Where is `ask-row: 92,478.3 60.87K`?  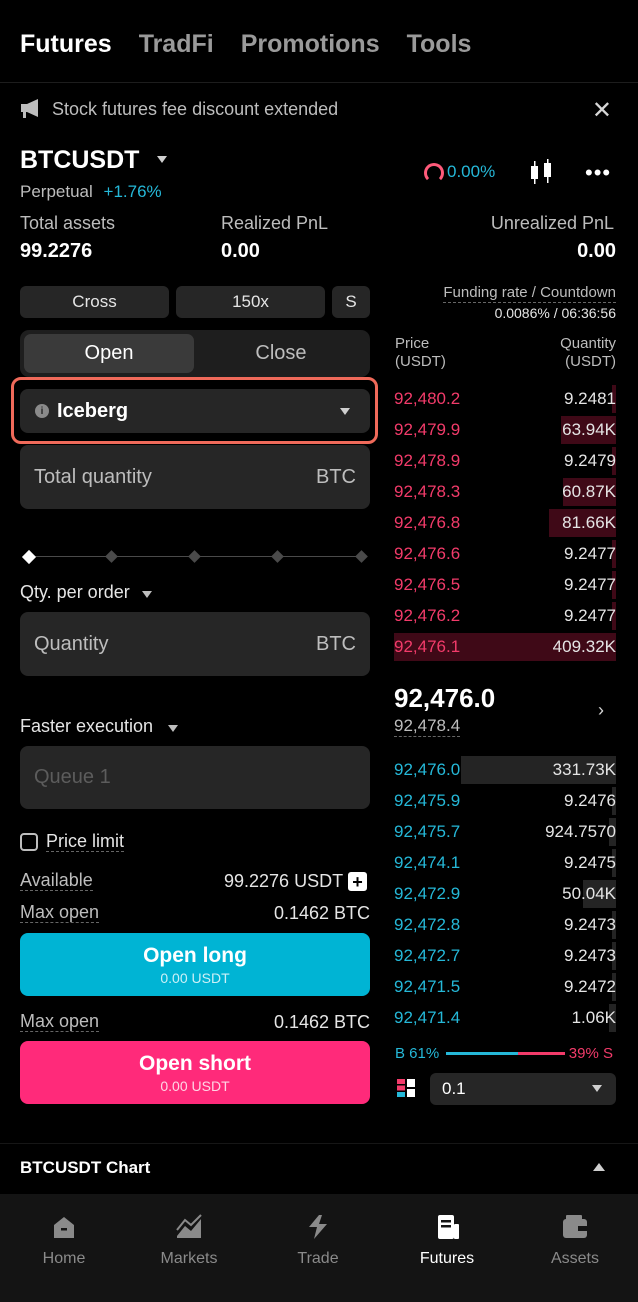 ask-row: 92,478.3 60.87K is located at coordinates (505, 492).